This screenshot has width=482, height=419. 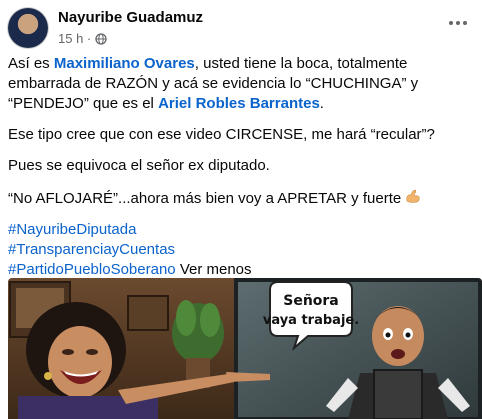 What do you see at coordinates (311, 320) in the screenshot?
I see `speech-bubble-line-2: vaya trabaje.` at bounding box center [311, 320].